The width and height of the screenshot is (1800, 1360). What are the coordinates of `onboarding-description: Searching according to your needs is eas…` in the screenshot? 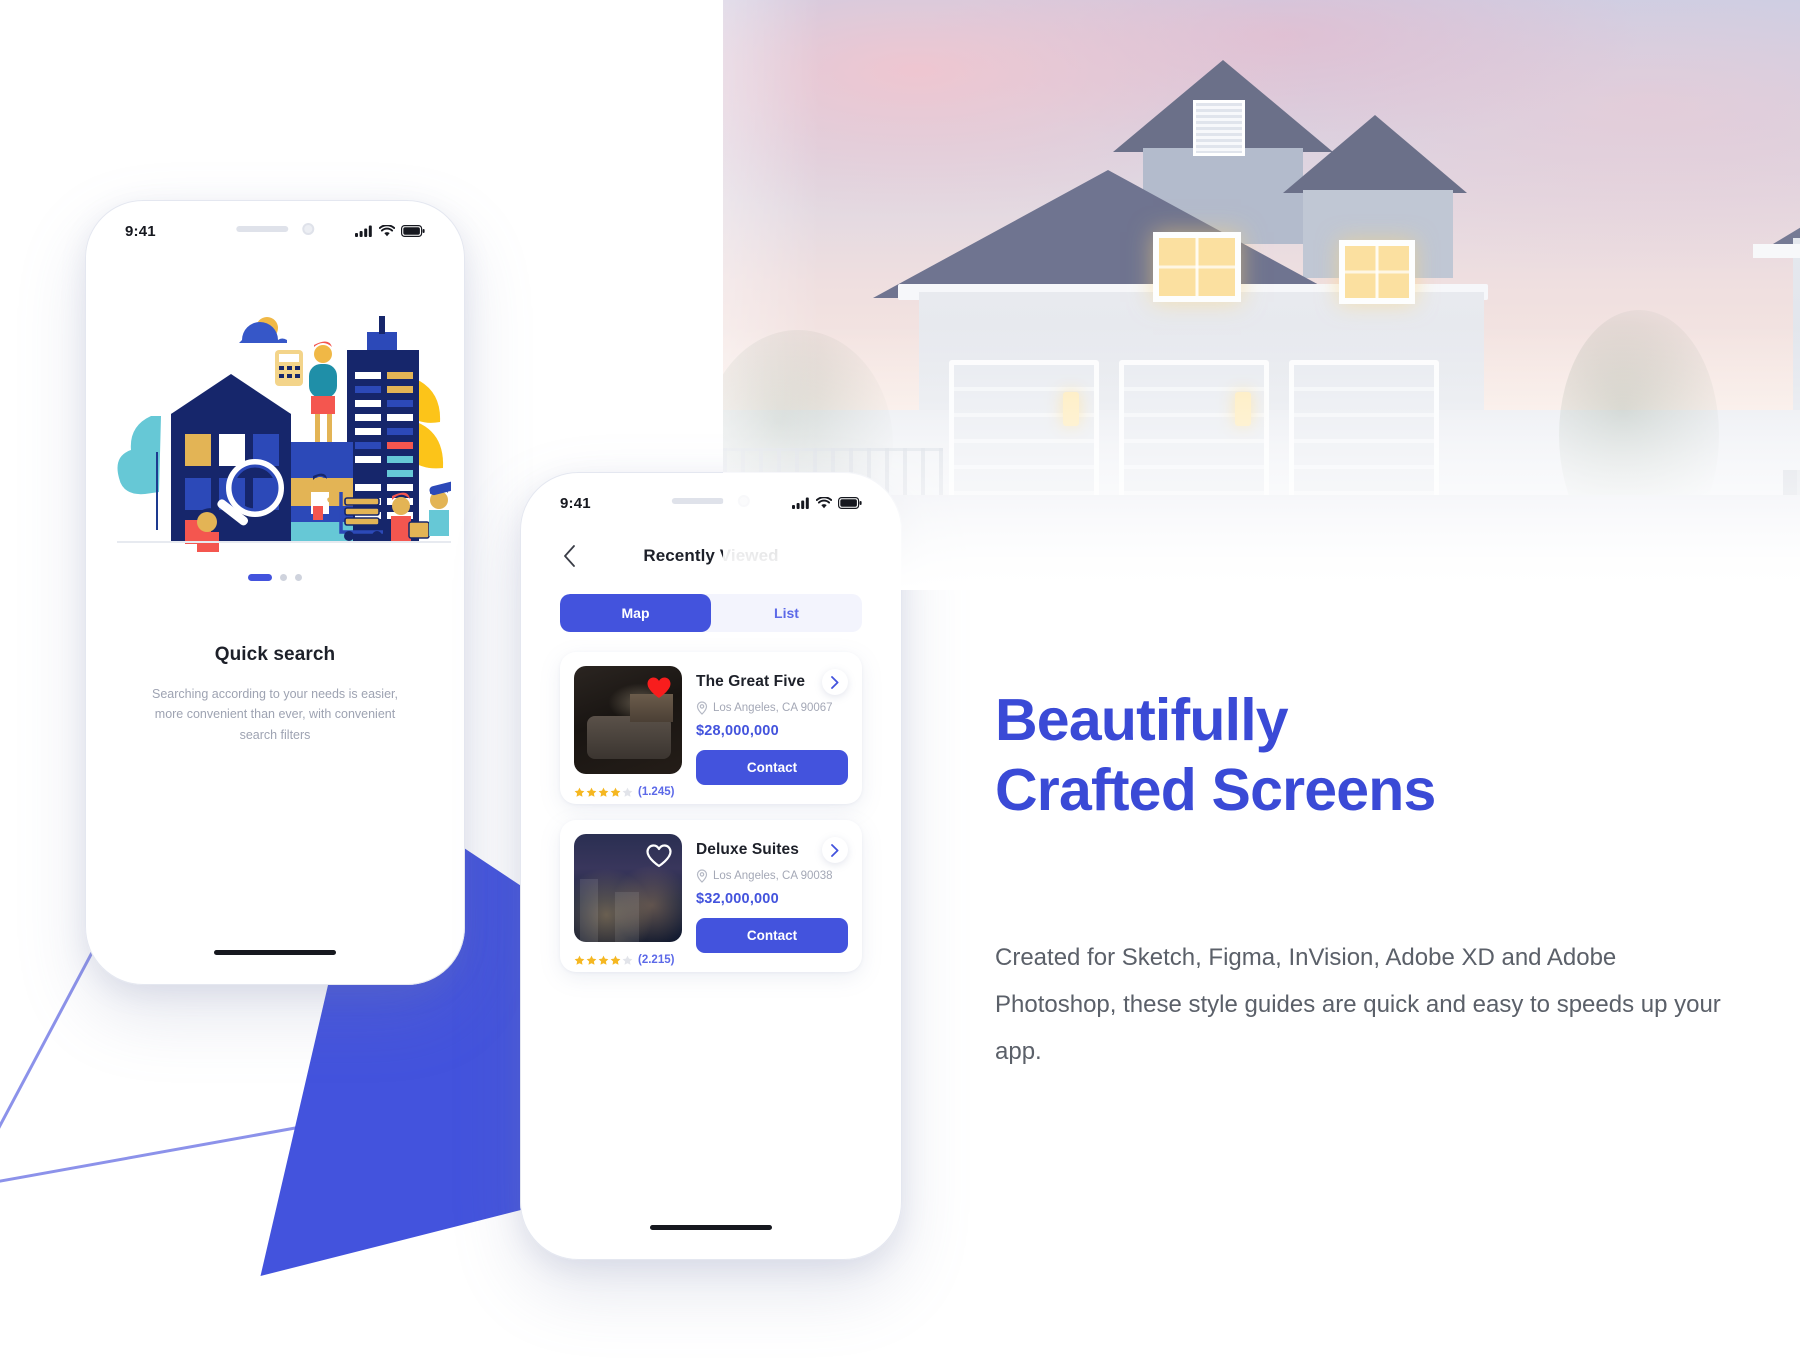 It's located at (275, 714).